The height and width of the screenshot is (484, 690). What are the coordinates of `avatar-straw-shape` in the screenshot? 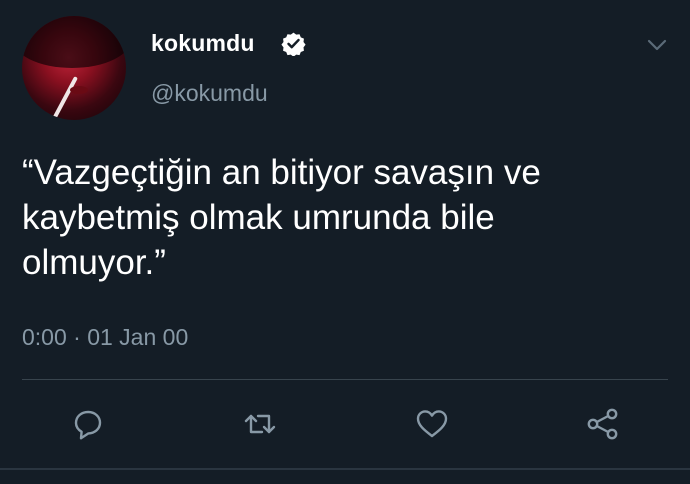 It's located at (64, 98).